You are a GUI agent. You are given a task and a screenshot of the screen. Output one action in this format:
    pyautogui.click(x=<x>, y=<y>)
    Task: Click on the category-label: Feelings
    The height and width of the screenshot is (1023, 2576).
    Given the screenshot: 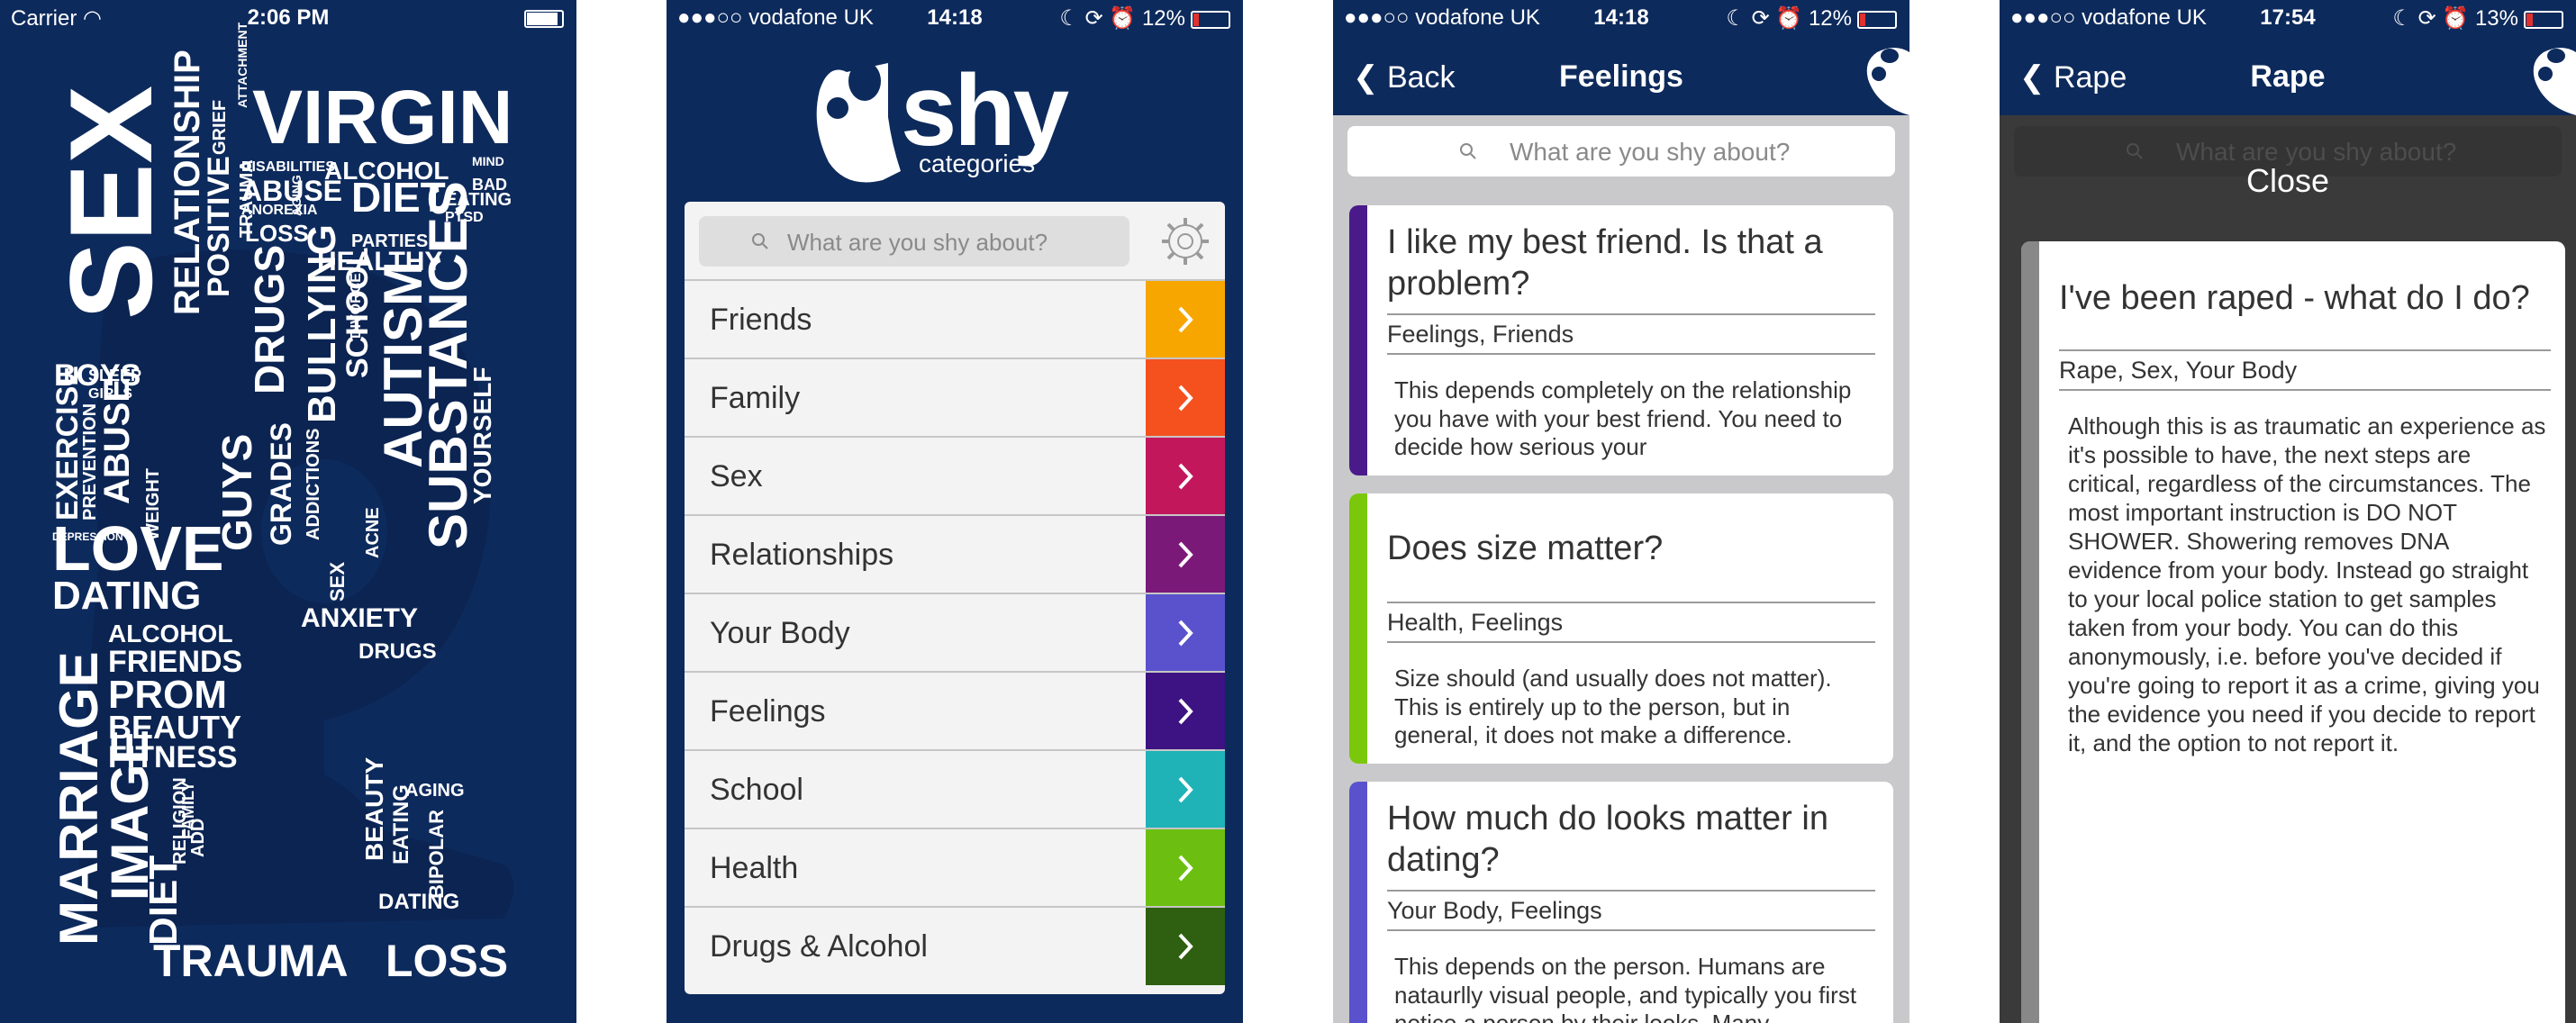 What is the action you would take?
    pyautogui.click(x=768, y=711)
    